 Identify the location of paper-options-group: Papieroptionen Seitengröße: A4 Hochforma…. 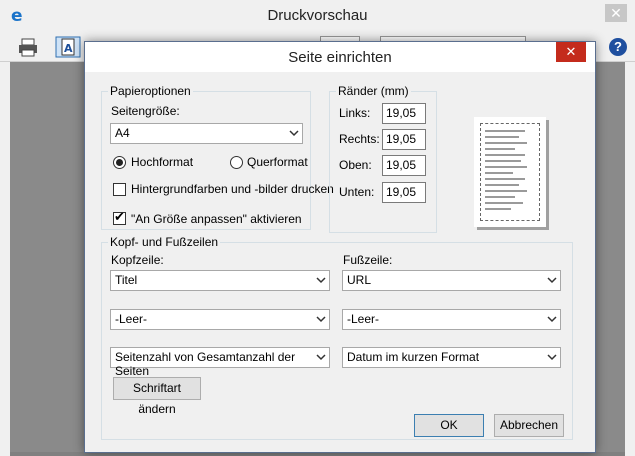
(217, 157).